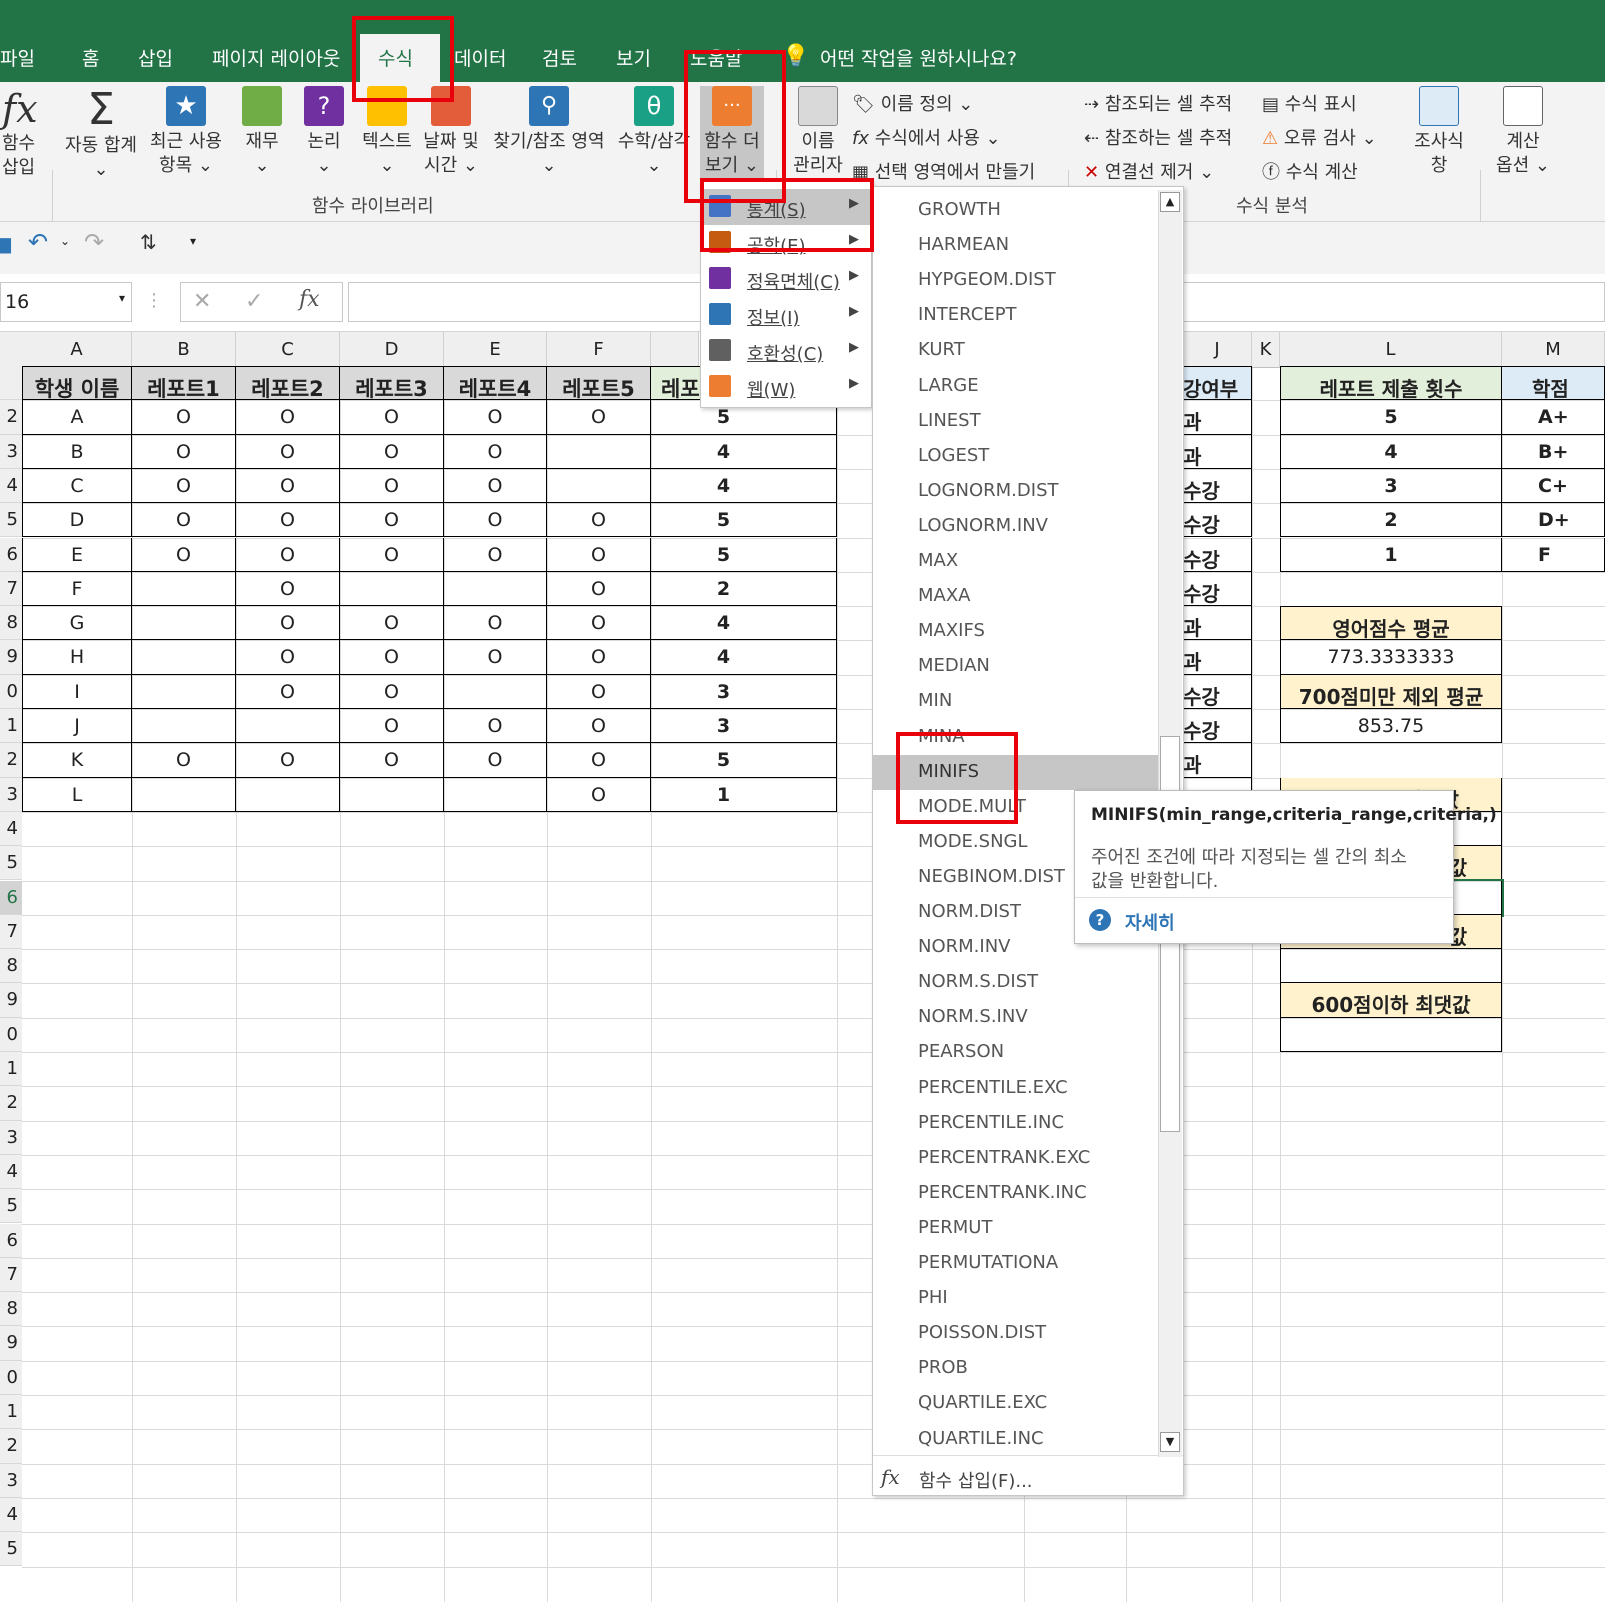  I want to click on table-cell: 5, so click(744, 520).